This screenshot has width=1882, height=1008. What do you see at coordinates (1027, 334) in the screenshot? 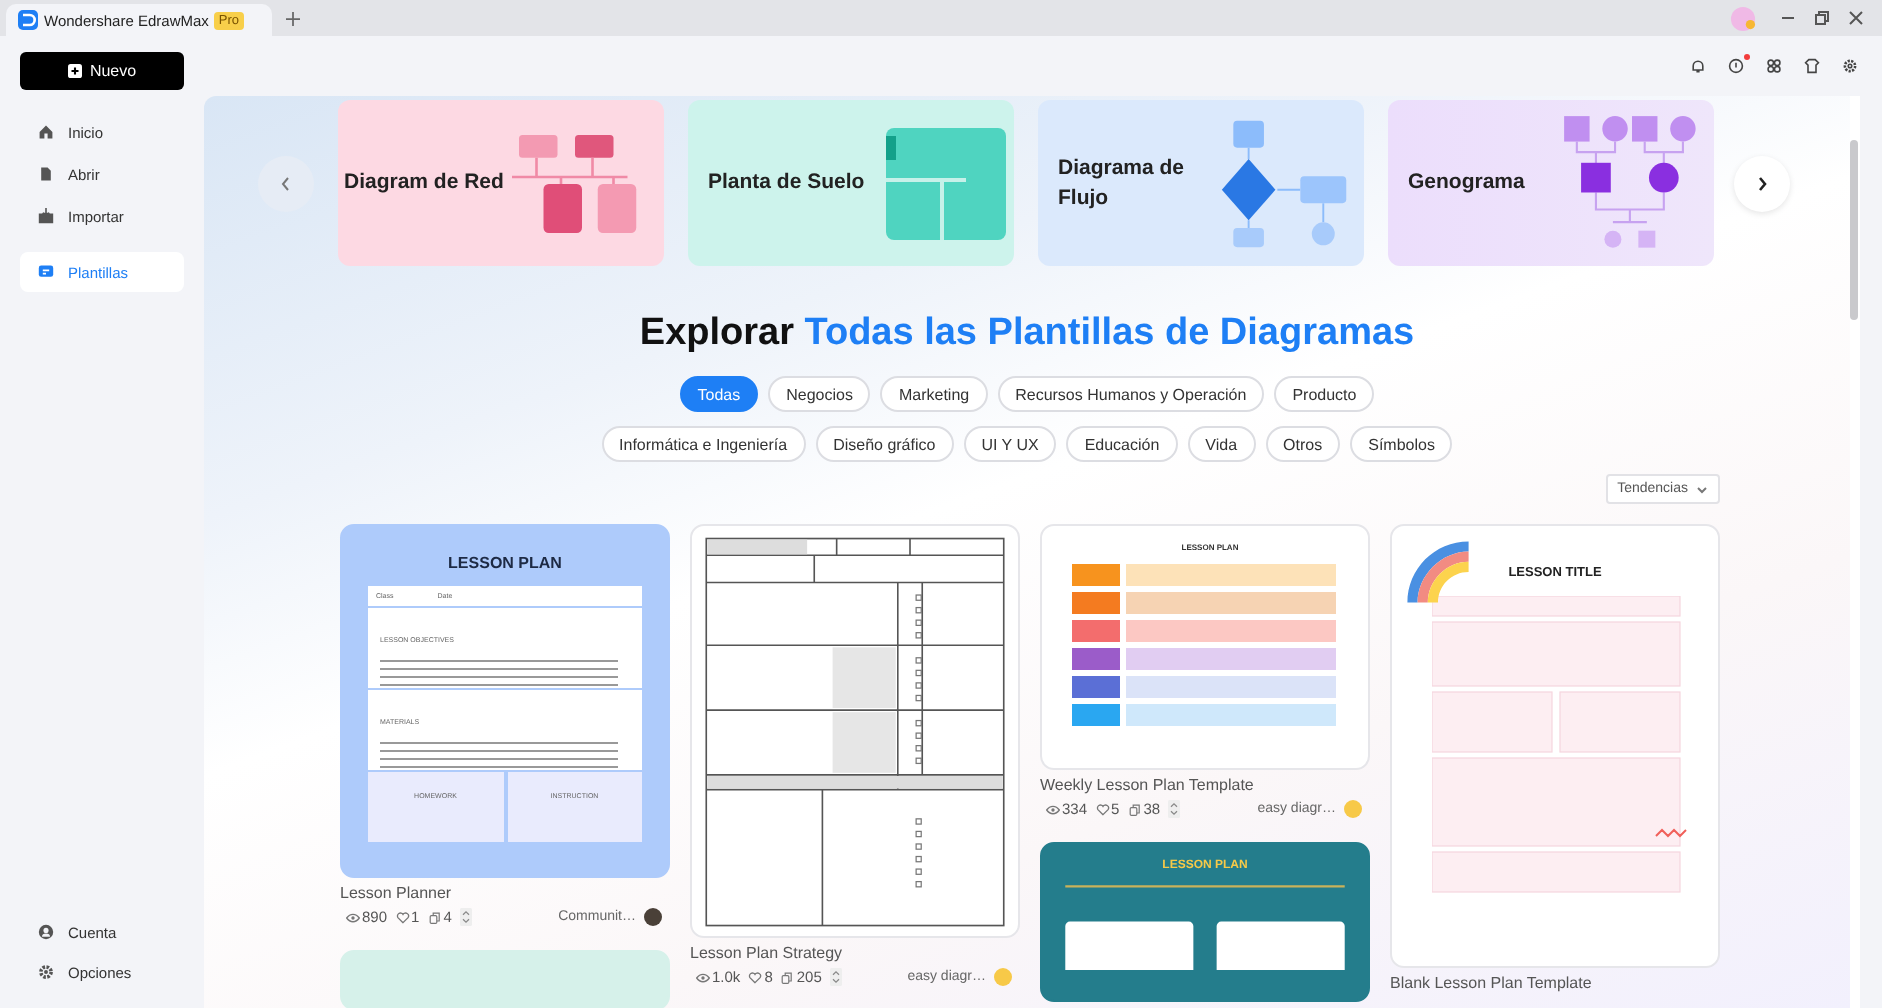
I see `page-heading: Explorar Todas las Plantillas de Diagramas` at bounding box center [1027, 334].